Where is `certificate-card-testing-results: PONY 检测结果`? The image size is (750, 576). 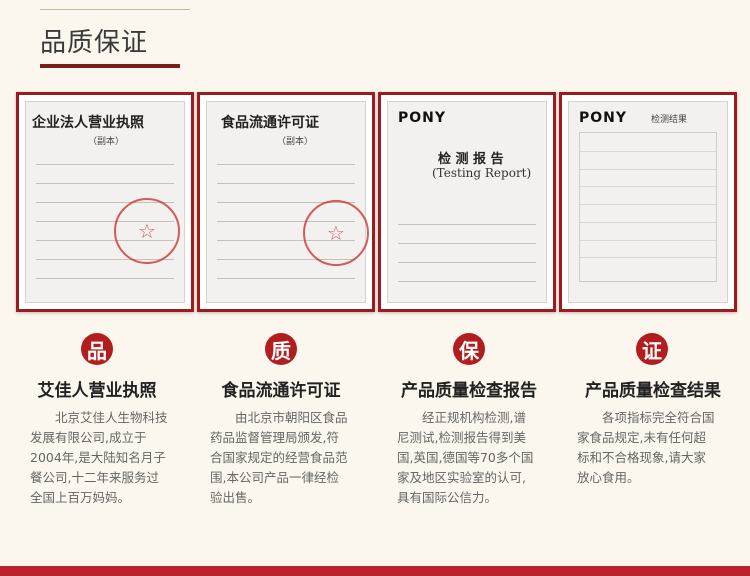 certificate-card-testing-results: PONY 检测结果 is located at coordinates (648, 202).